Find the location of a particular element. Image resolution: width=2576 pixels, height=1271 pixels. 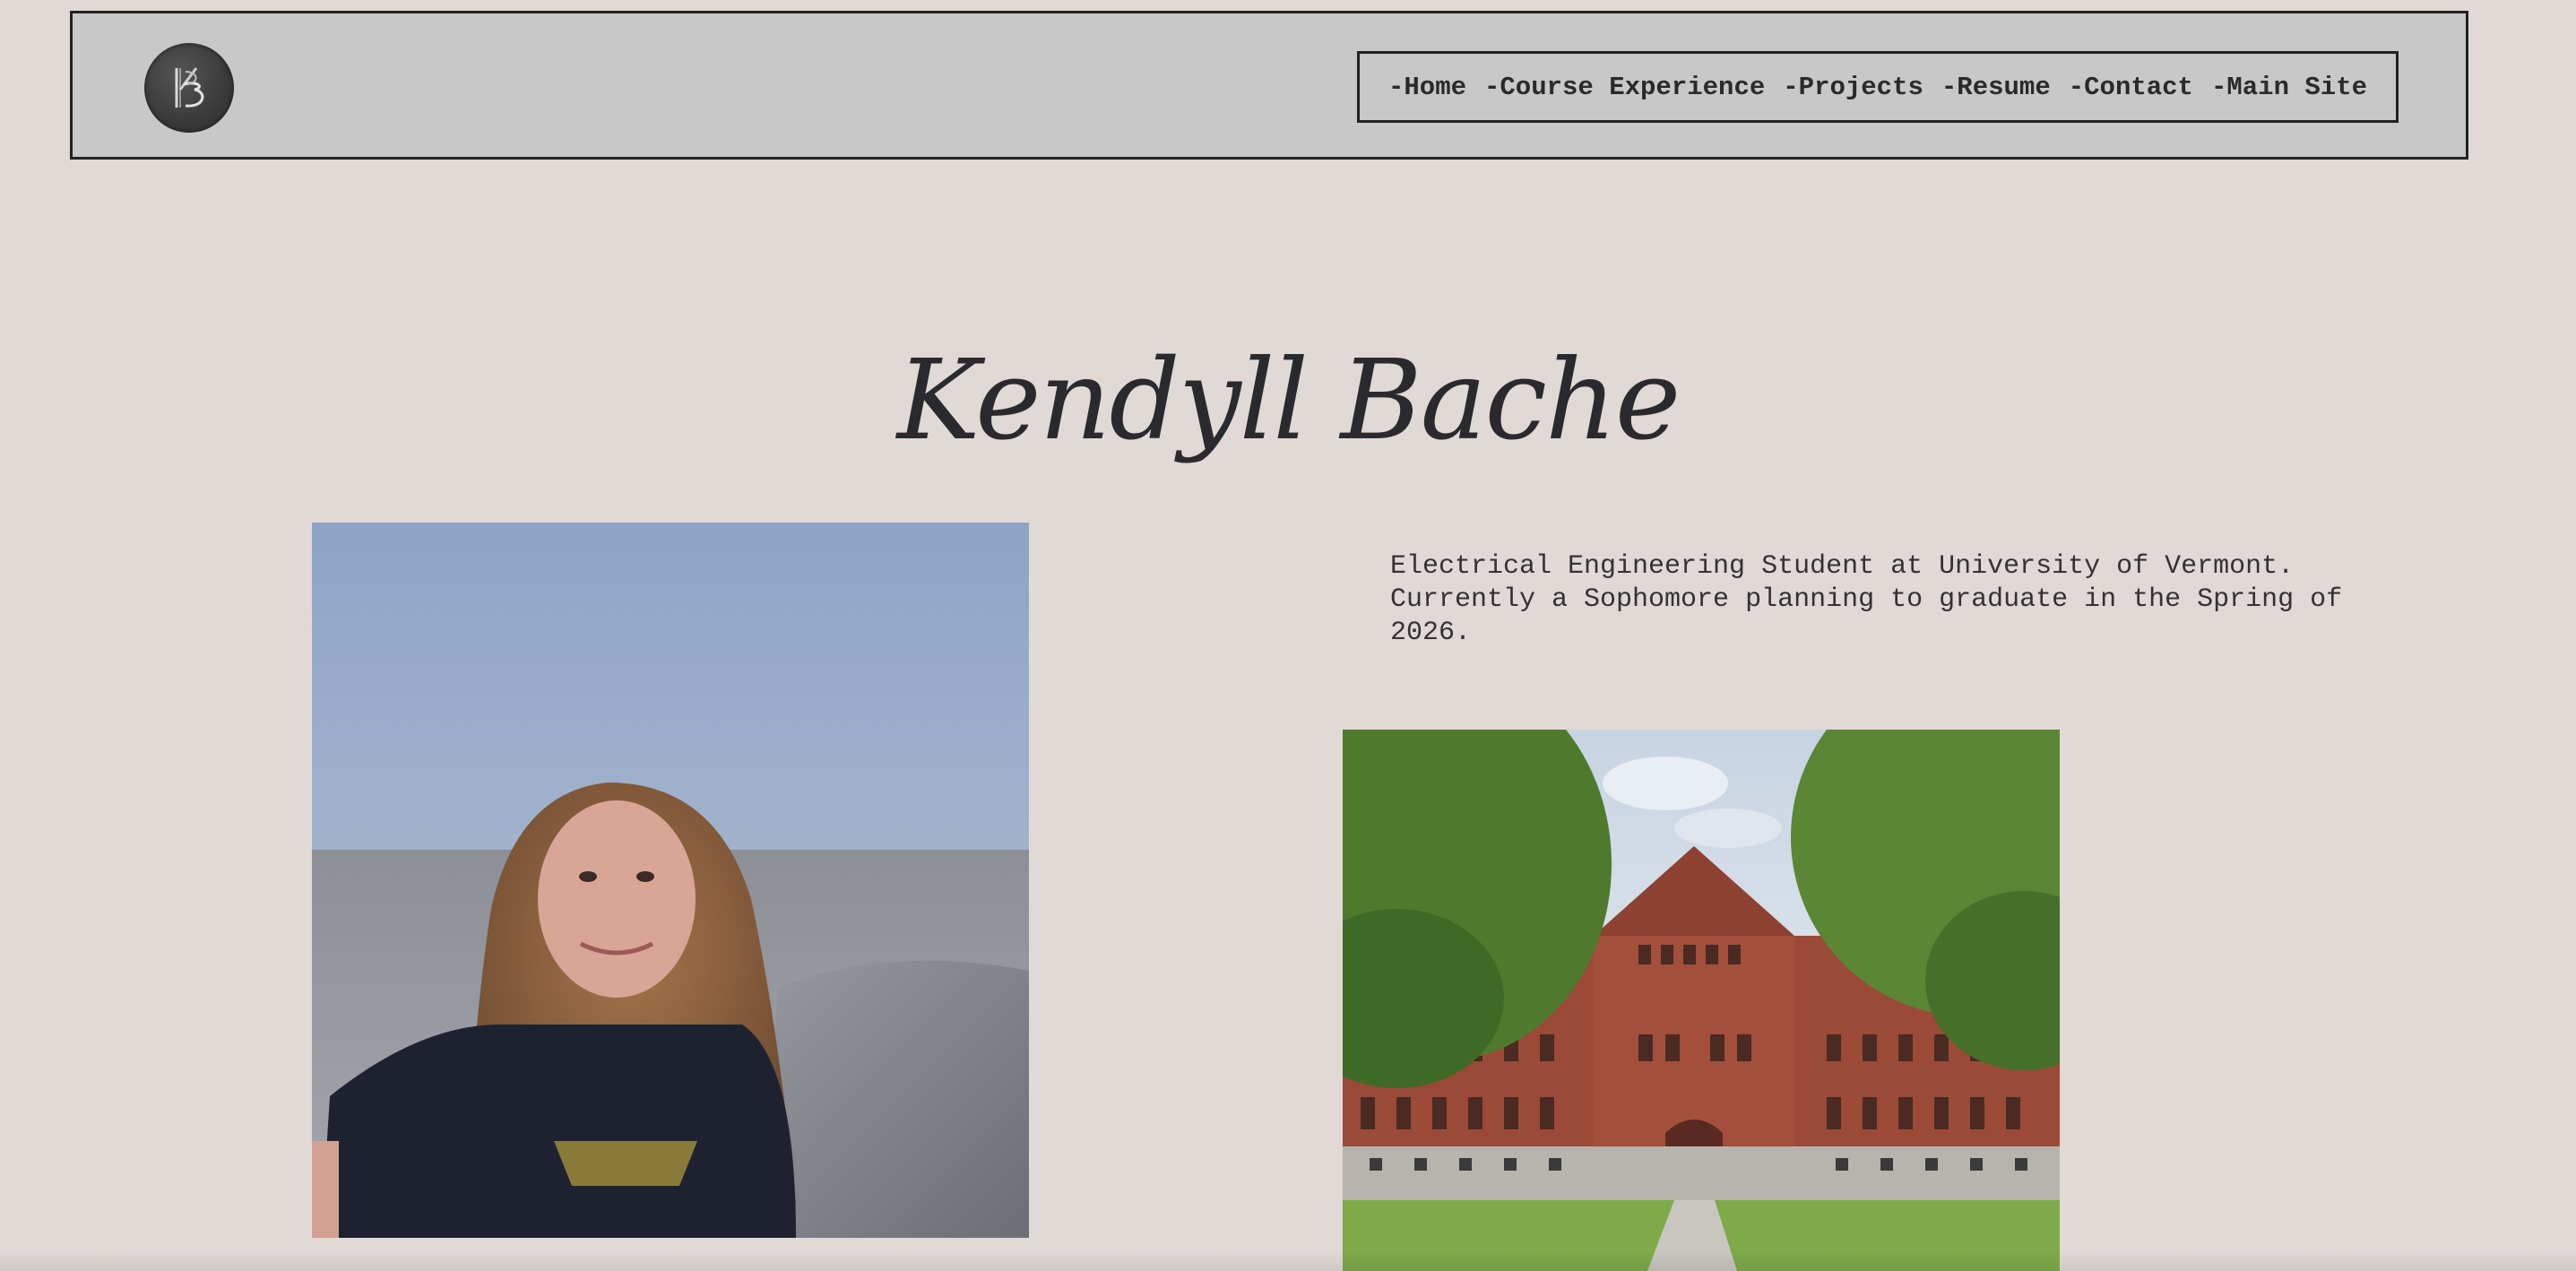

university-building-photo is located at coordinates (1701, 1001).